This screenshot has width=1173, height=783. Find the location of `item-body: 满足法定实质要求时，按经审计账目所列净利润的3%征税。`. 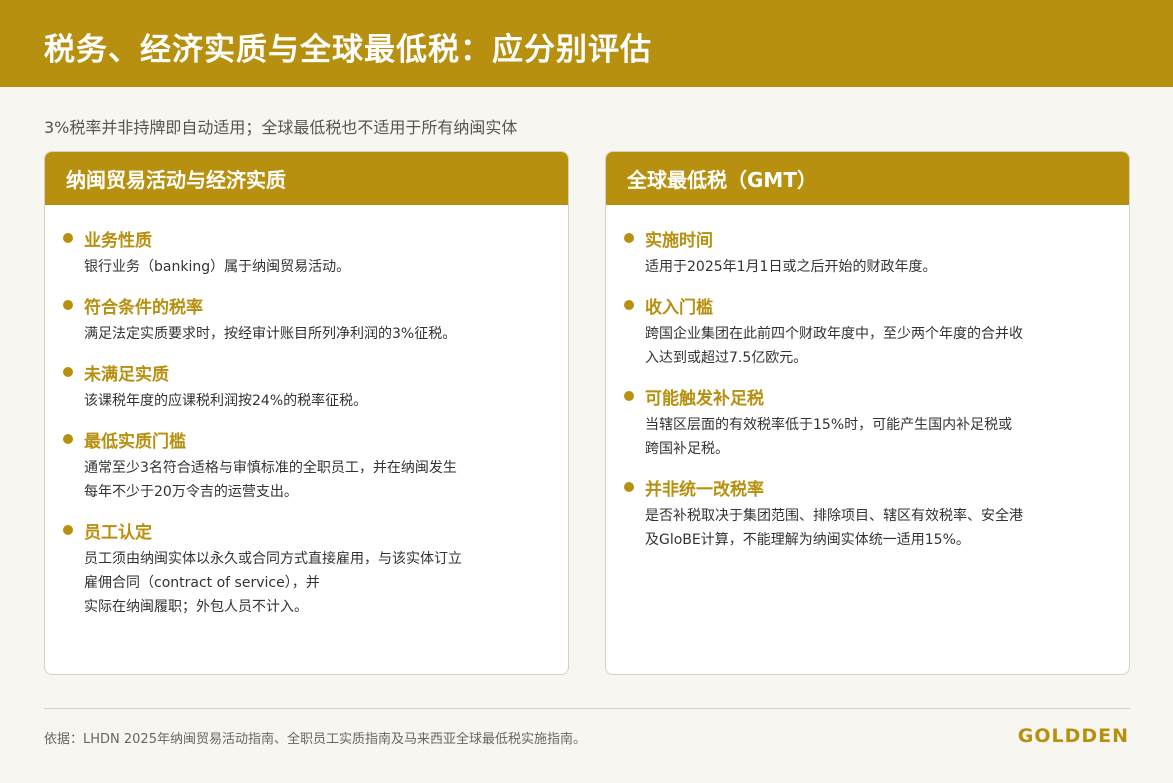

item-body: 满足法定实质要求时，按经审计账目所列净利润的3%征税。 is located at coordinates (270, 334).